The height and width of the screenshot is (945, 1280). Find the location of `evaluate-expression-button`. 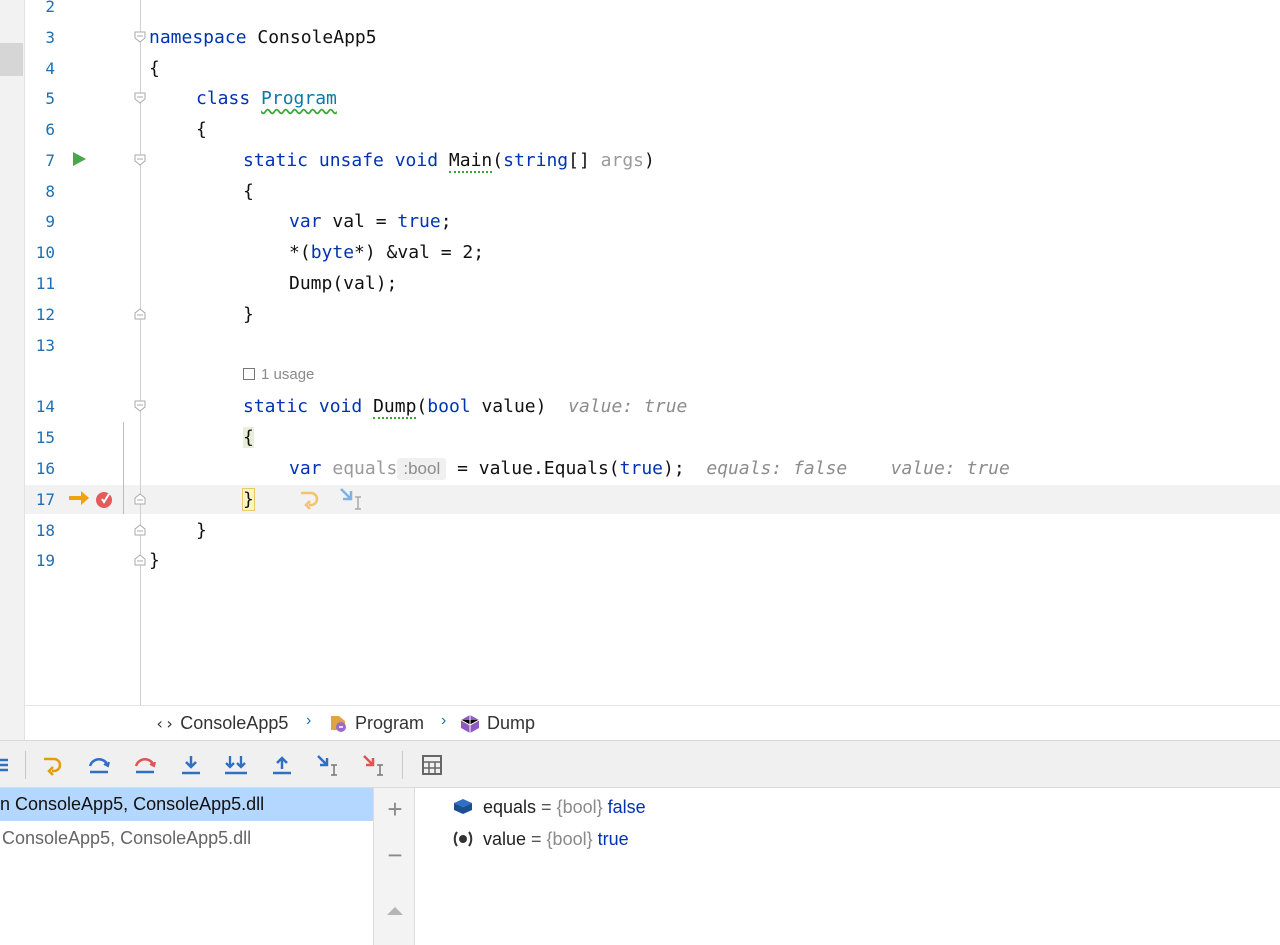

evaluate-expression-button is located at coordinates (432, 765).